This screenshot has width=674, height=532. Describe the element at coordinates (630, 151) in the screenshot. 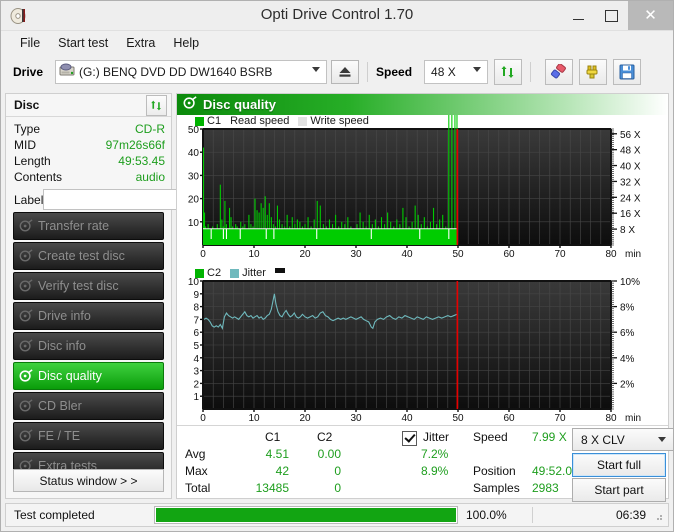

I see `svg-text: 48 X` at that location.